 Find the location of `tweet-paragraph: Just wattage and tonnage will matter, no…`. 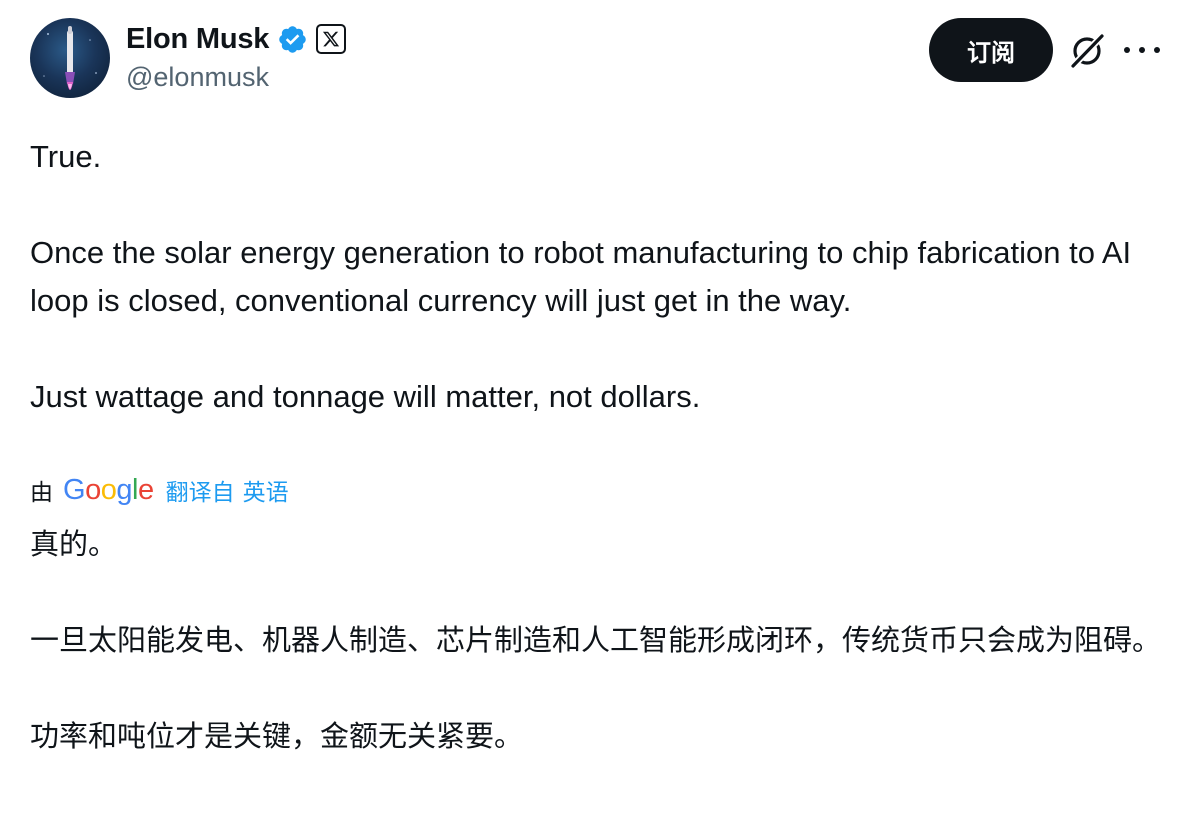

tweet-paragraph: Just wattage and tonnage will matter, no… is located at coordinates (365, 396).